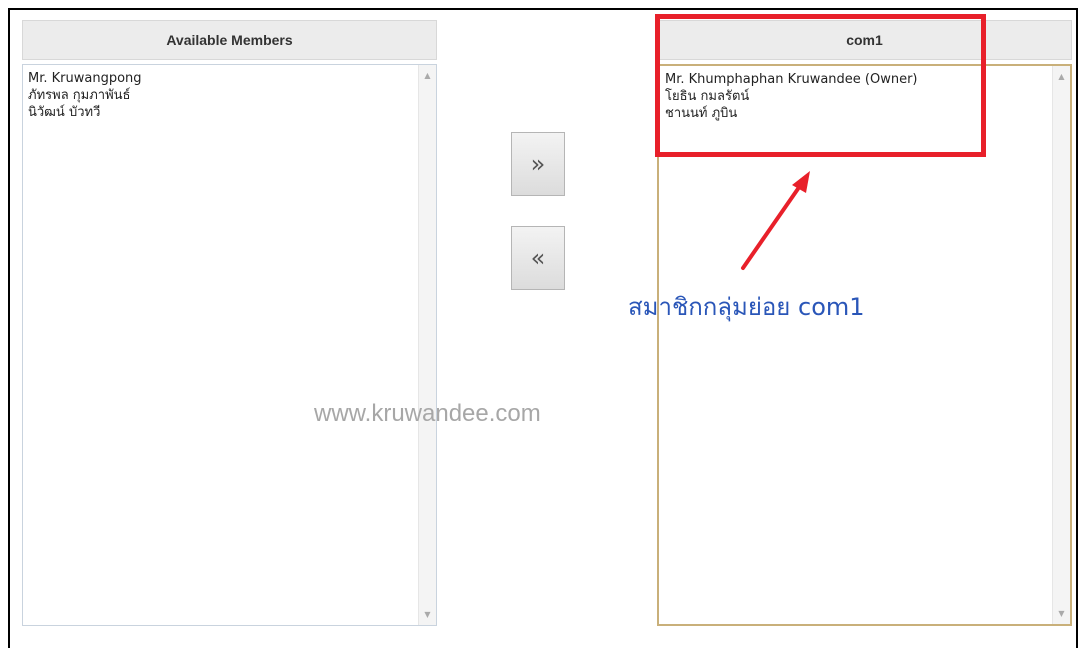  I want to click on list-item: ชานนท์ ภูบิน, so click(867, 113).